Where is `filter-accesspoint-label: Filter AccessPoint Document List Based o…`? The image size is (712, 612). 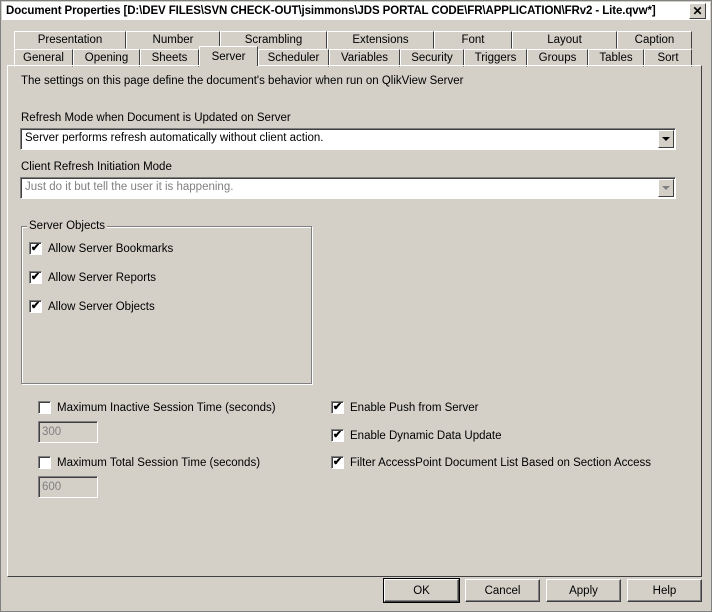
filter-accesspoint-label: Filter AccessPoint Document List Based o… is located at coordinates (501, 462).